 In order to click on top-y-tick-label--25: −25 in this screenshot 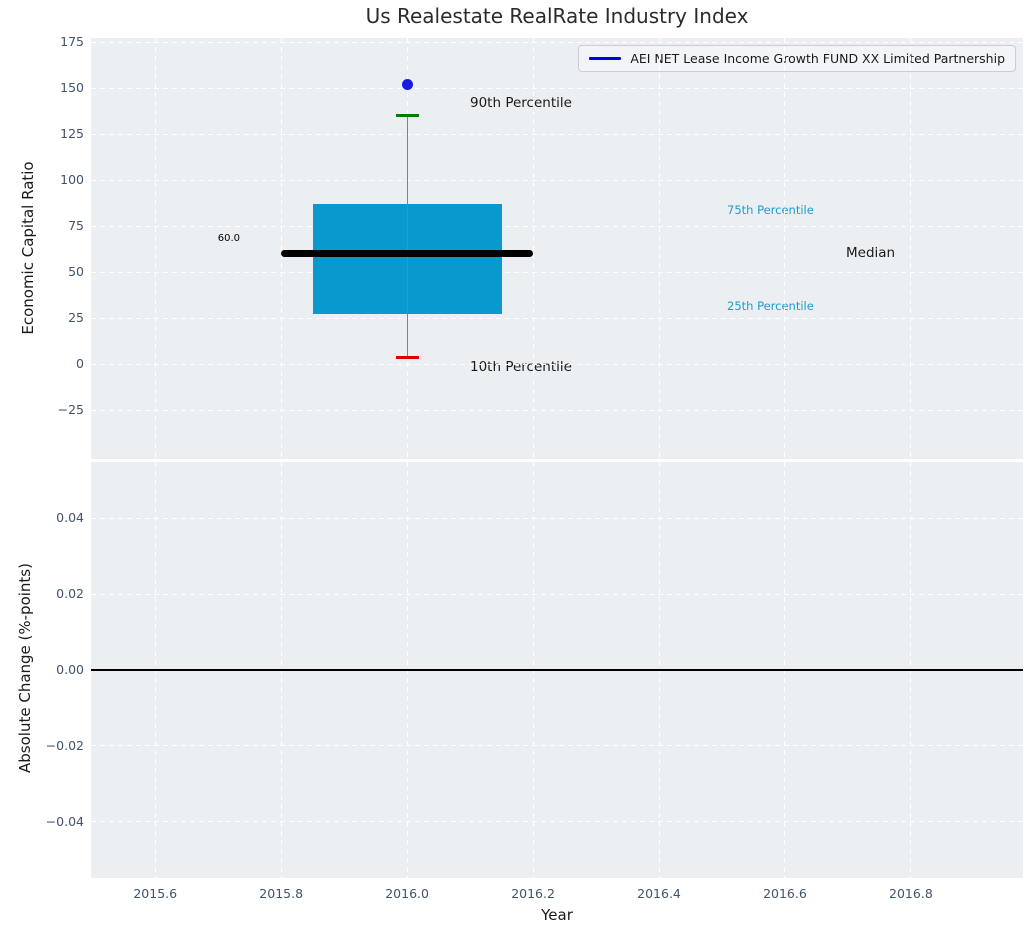, I will do `click(70, 410)`.